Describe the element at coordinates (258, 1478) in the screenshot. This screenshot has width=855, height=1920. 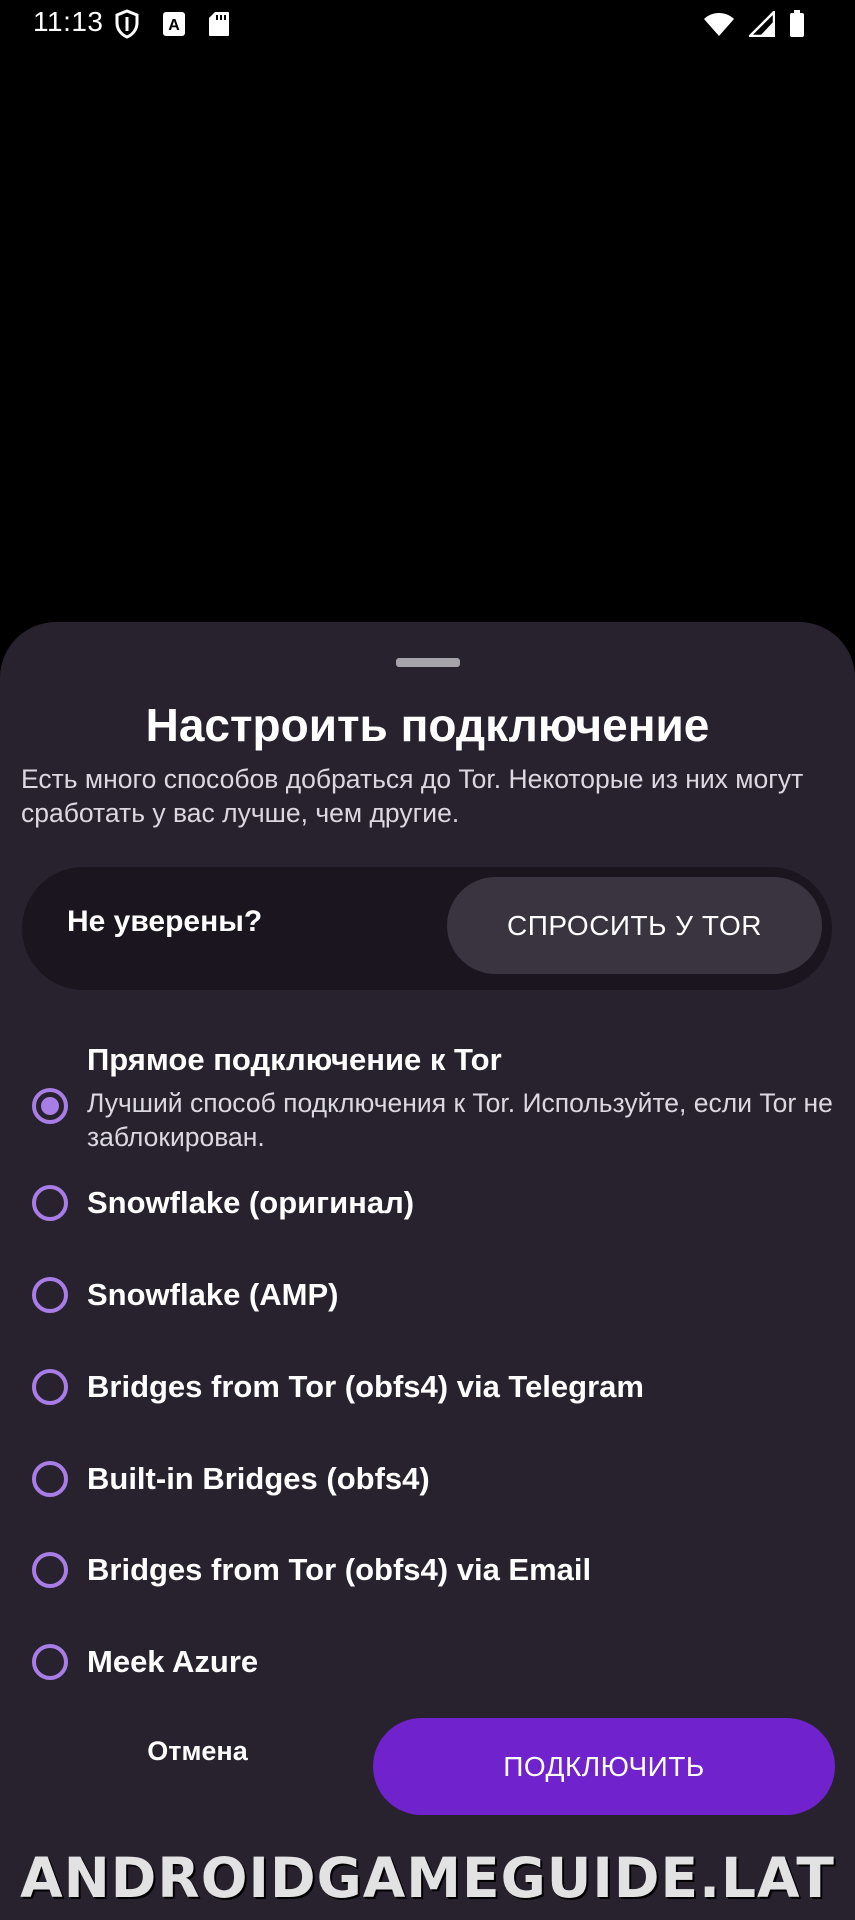
I see `option-title: Built-in Bridges (obfs4)` at that location.